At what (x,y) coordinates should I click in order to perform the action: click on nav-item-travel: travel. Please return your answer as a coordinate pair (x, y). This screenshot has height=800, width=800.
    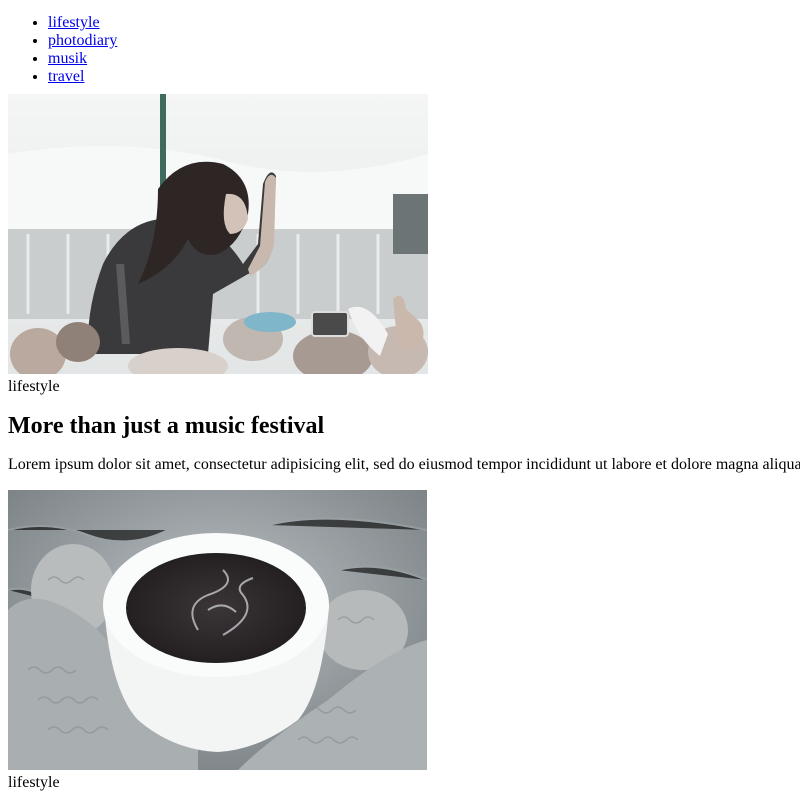
    Looking at the image, I should click on (420, 77).